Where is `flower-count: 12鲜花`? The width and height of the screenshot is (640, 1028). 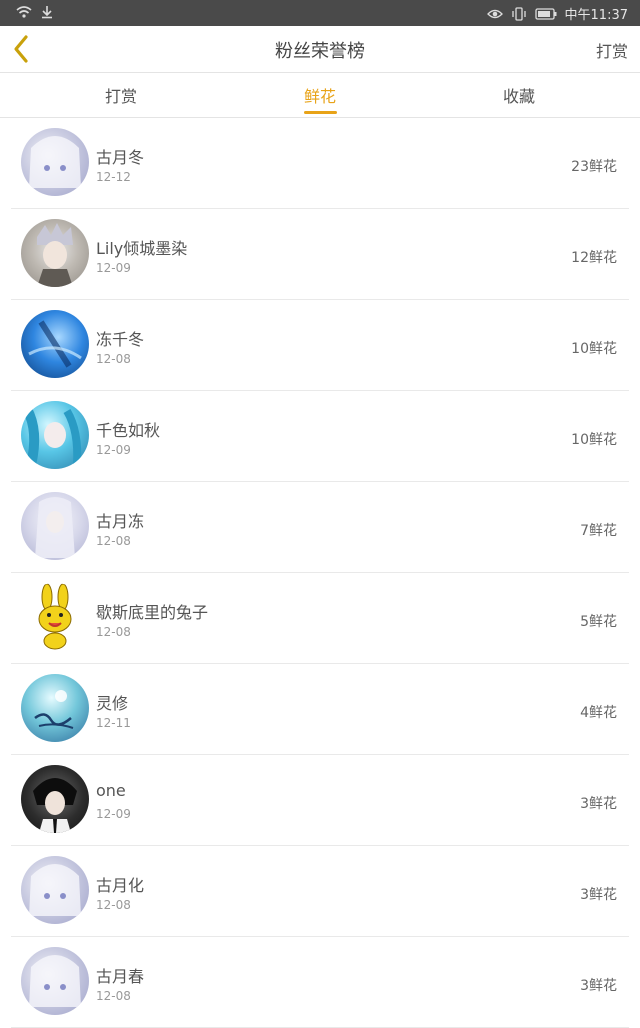
flower-count: 12鲜花 is located at coordinates (594, 258).